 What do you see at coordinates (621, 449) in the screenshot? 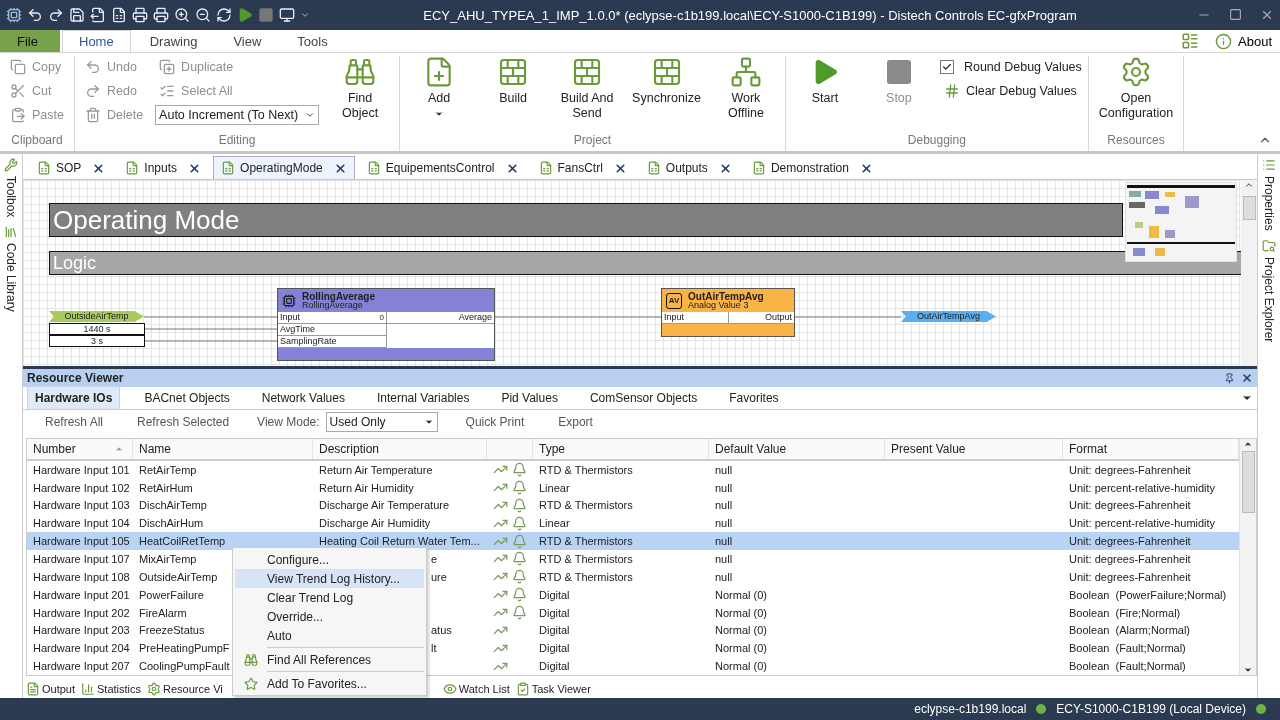
I see `column-header: Type` at bounding box center [621, 449].